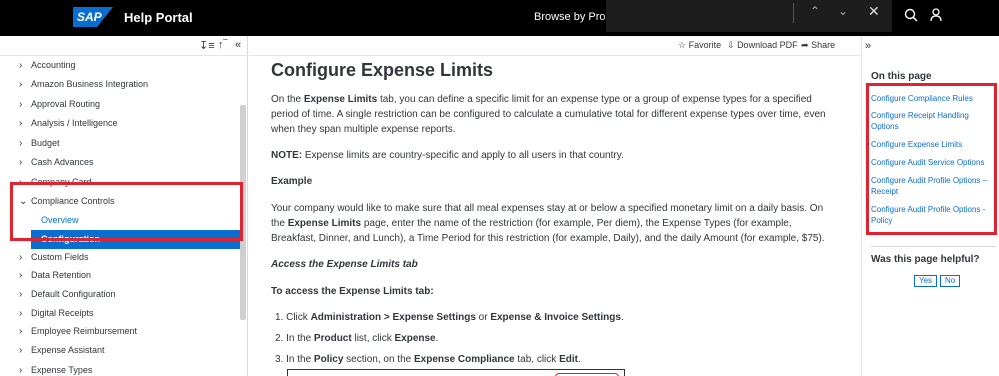  What do you see at coordinates (931, 159) in the screenshot?
I see `highlight-box-toc` at bounding box center [931, 159].